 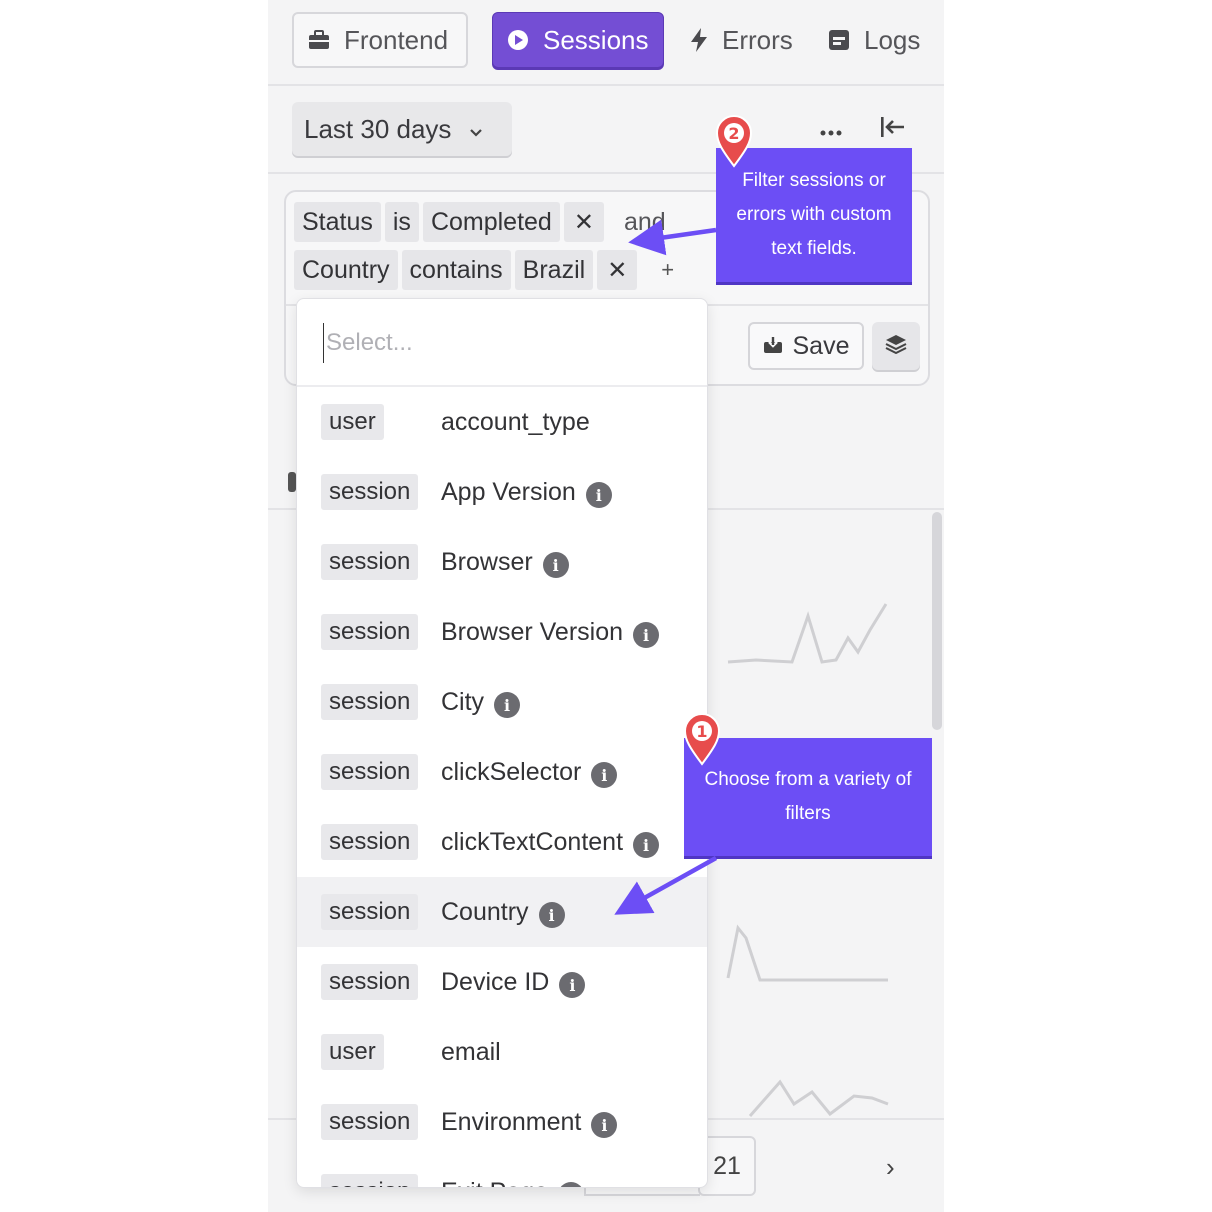 I want to click on lightning-icon, so click(x=699, y=40).